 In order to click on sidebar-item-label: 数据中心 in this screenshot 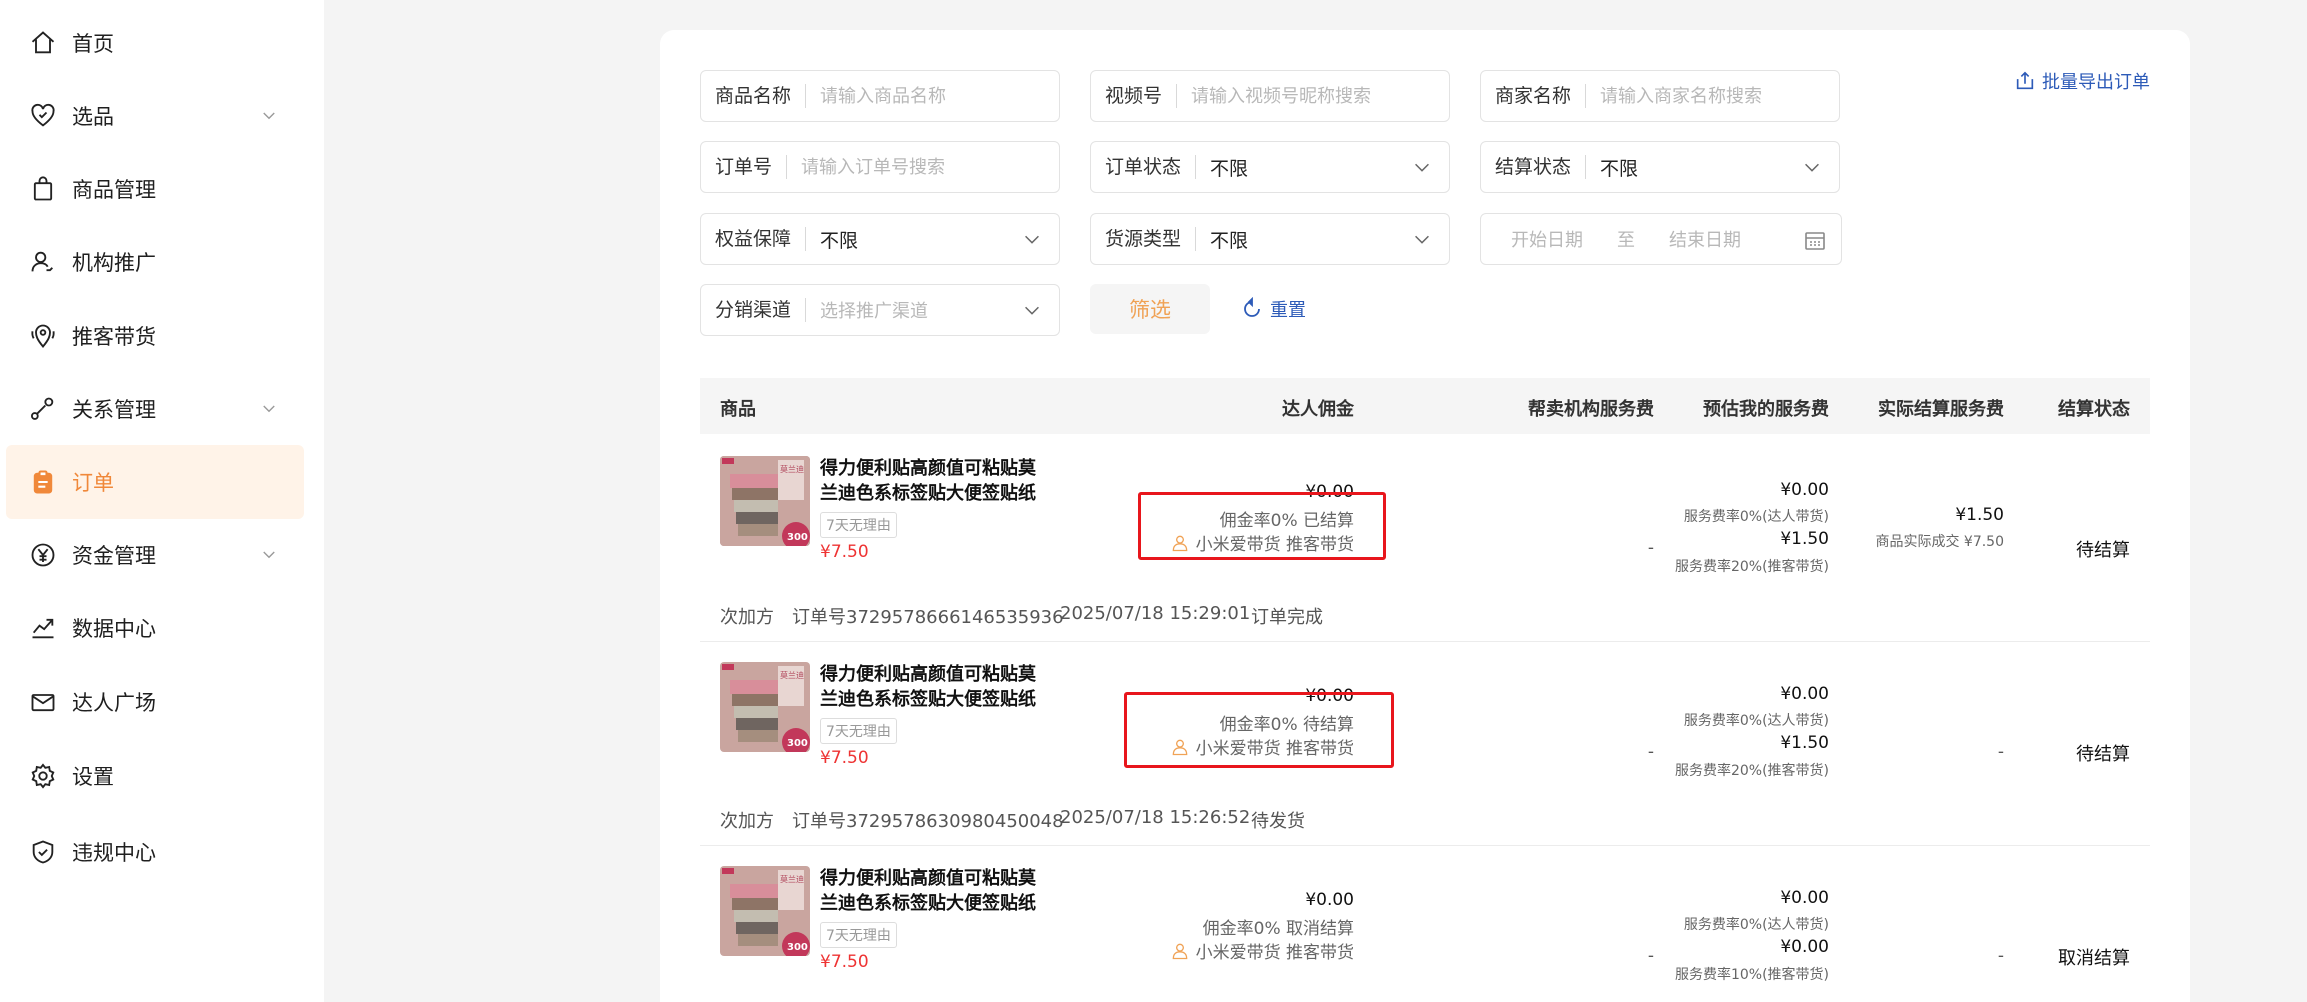, I will do `click(114, 629)`.